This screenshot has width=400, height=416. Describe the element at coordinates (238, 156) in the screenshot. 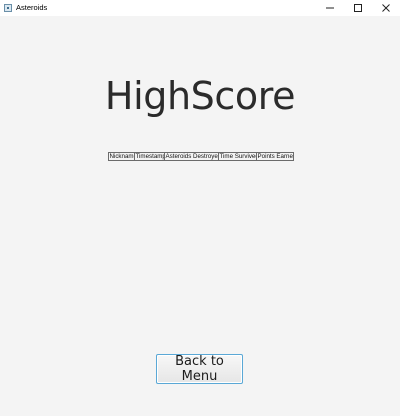

I see `column-header-time-survived: Time Survived` at that location.